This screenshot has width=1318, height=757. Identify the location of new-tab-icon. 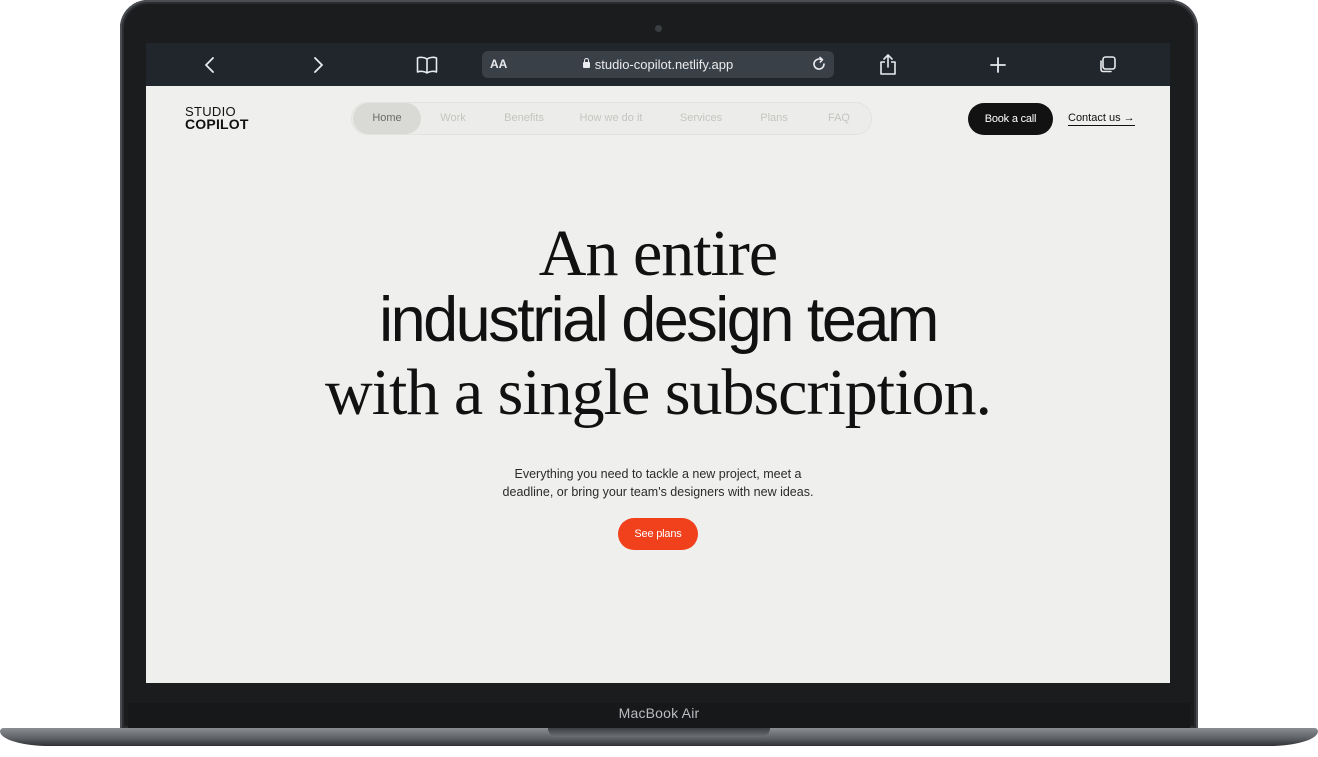
(998, 65).